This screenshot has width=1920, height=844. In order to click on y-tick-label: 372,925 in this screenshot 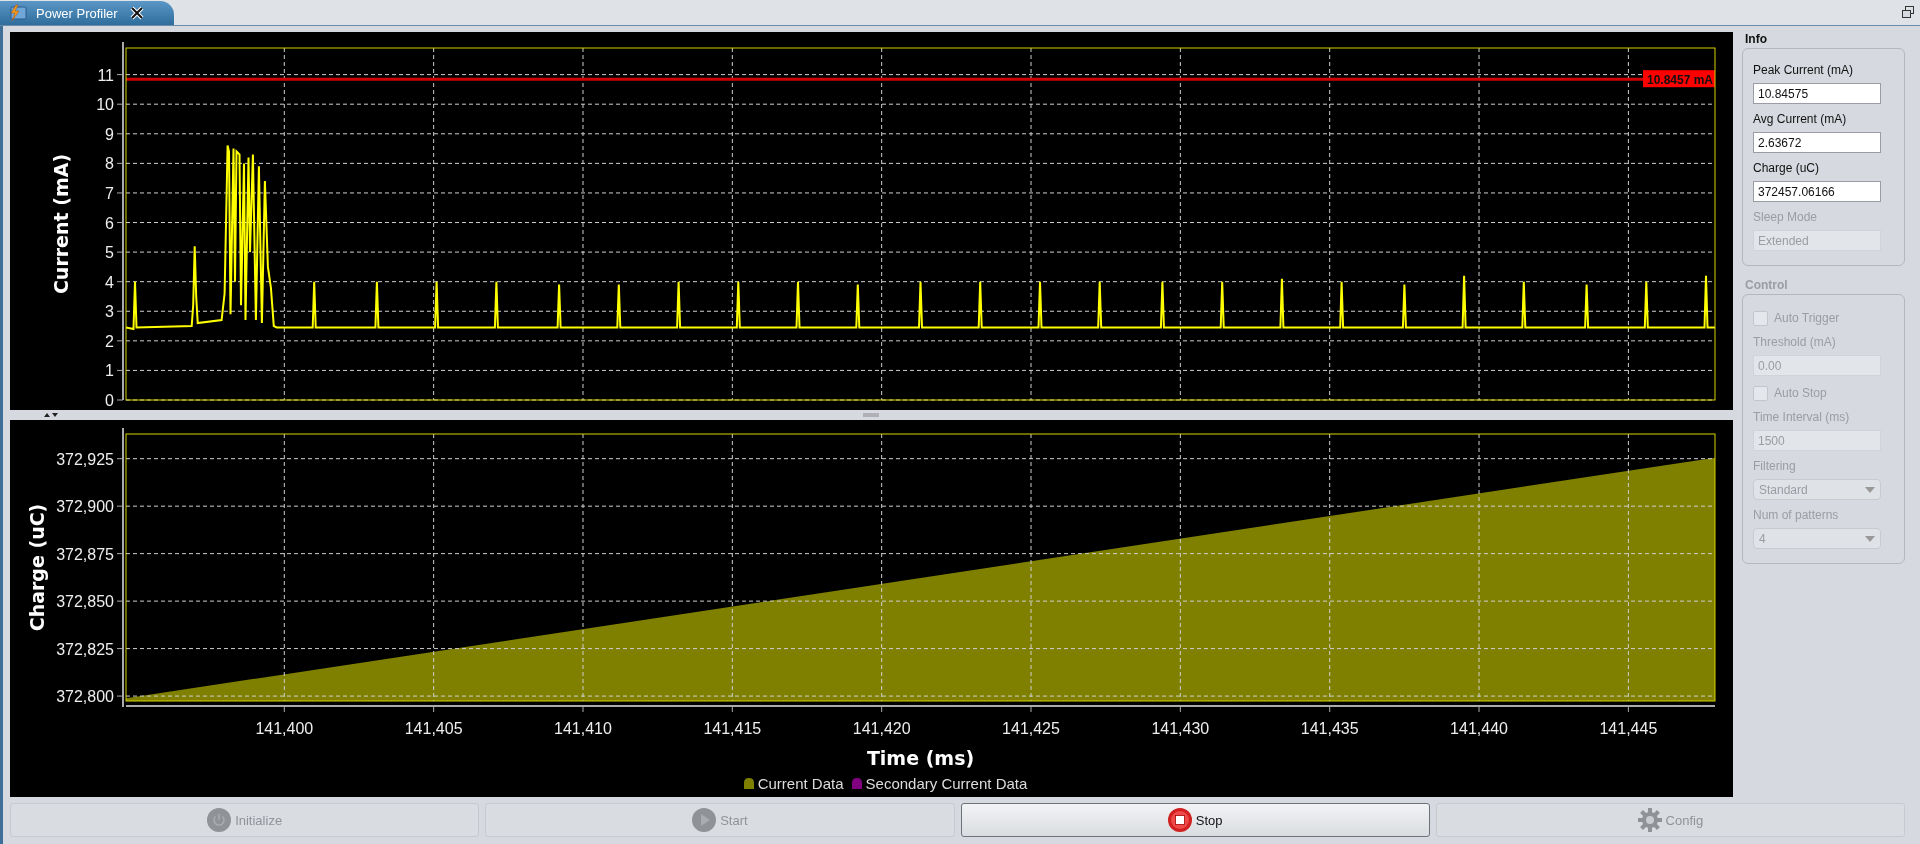, I will do `click(85, 459)`.